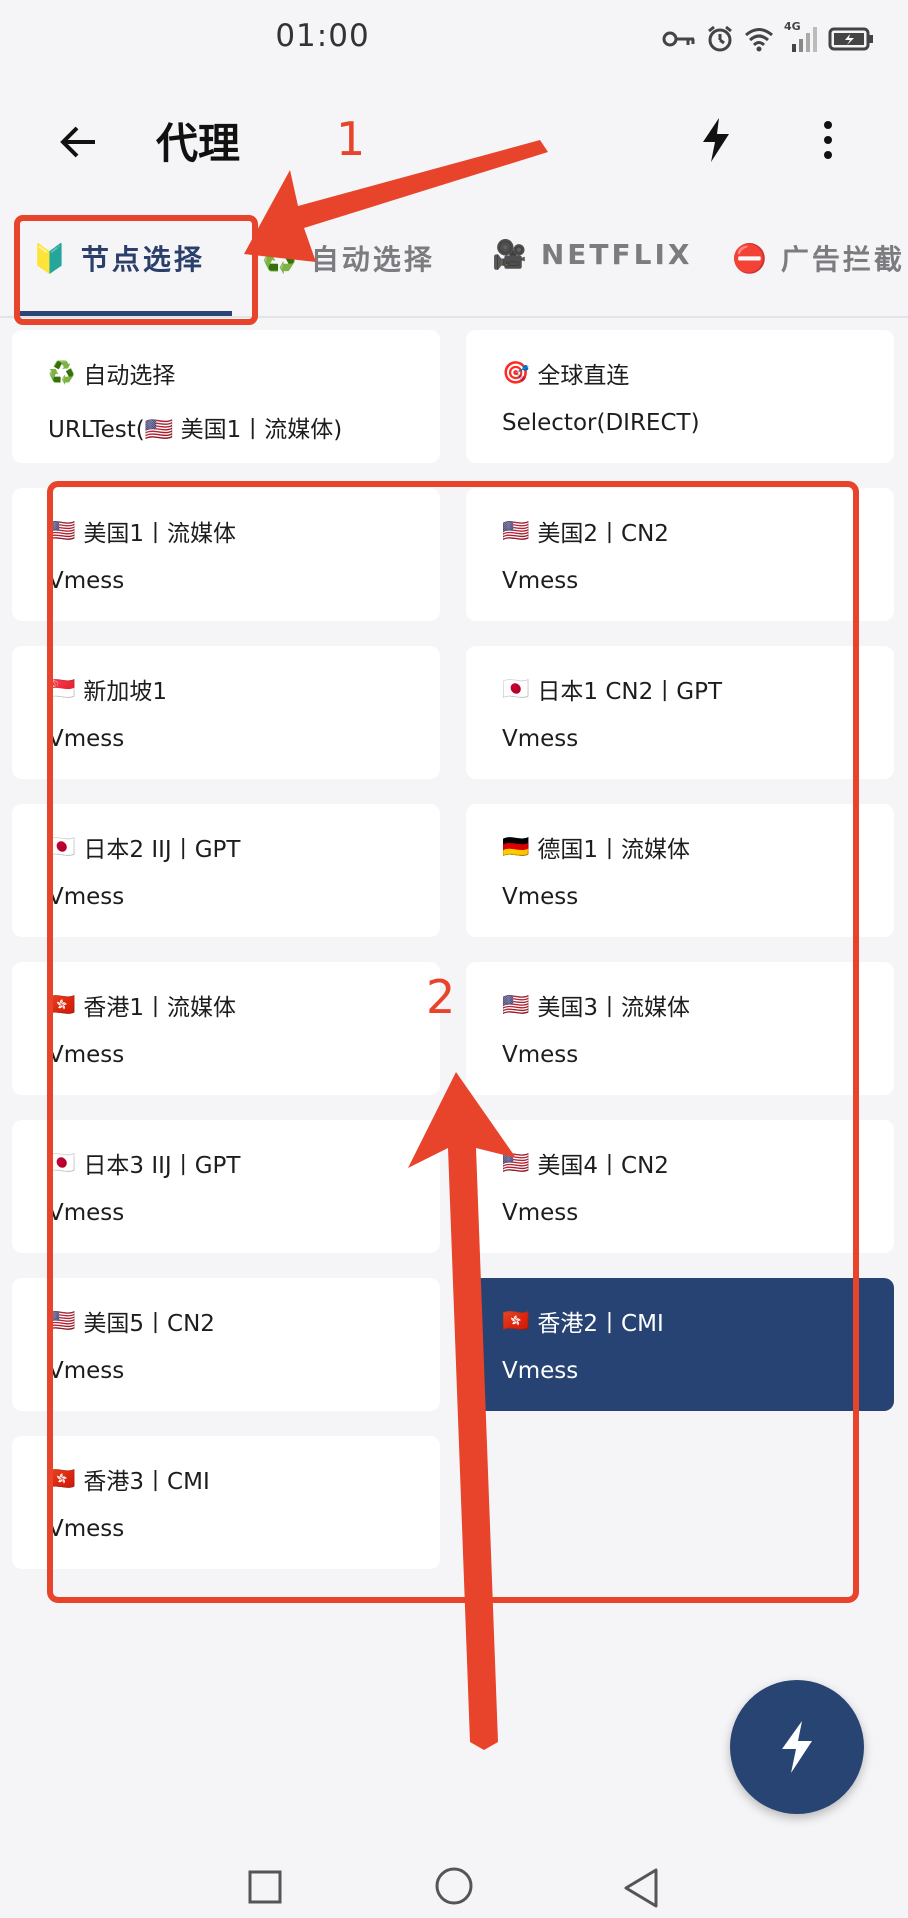 The height and width of the screenshot is (1918, 908). I want to click on proxy-name: 🎯 全球直连, so click(698, 373).